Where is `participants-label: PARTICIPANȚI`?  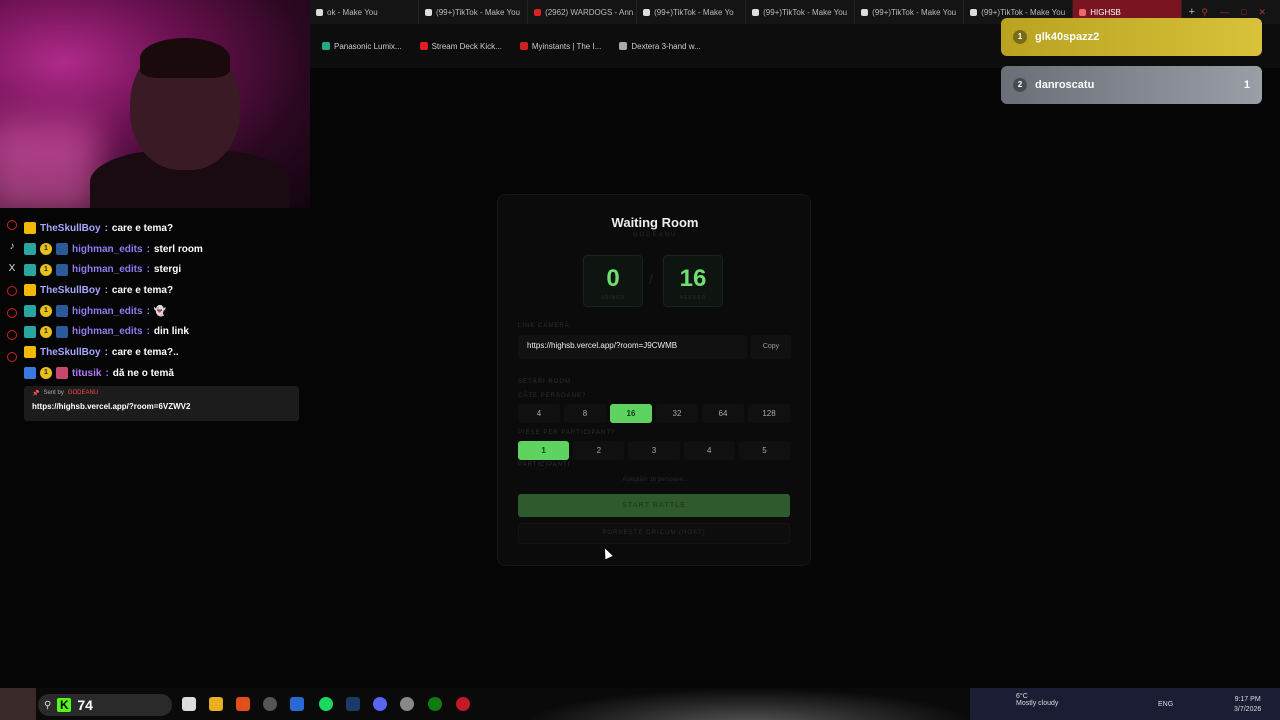
participants-label: PARTICIPANȚI is located at coordinates (544, 465).